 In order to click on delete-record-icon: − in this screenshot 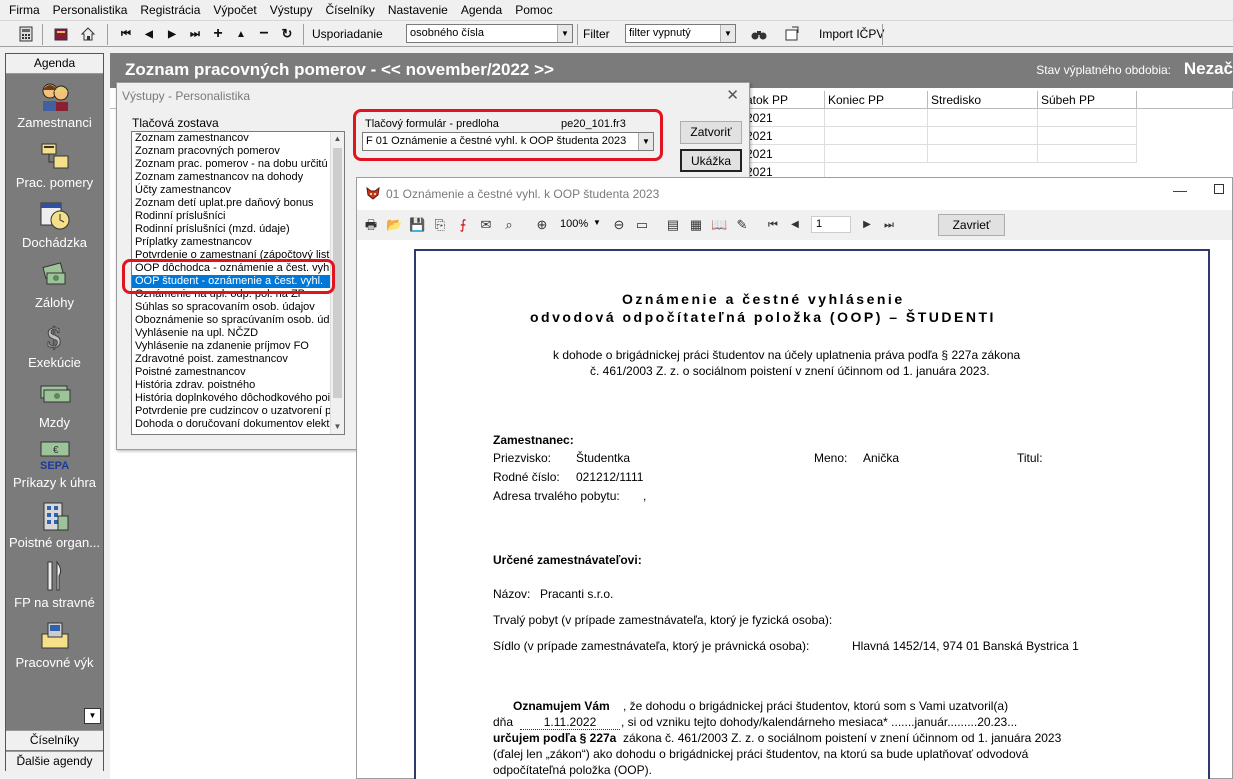, I will do `click(264, 34)`.